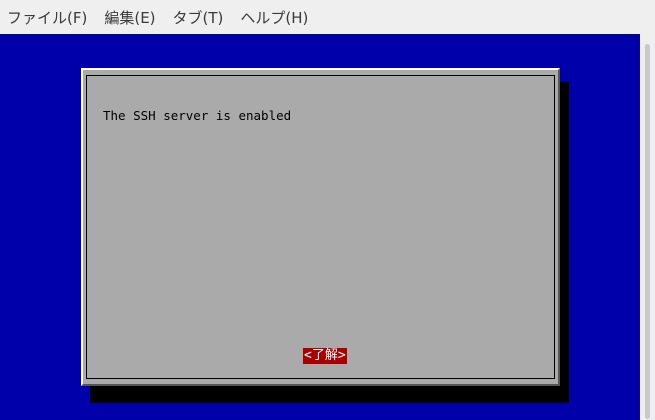  Describe the element at coordinates (197, 115) in the screenshot. I see `dialog-message: The SSH server is enabled` at that location.